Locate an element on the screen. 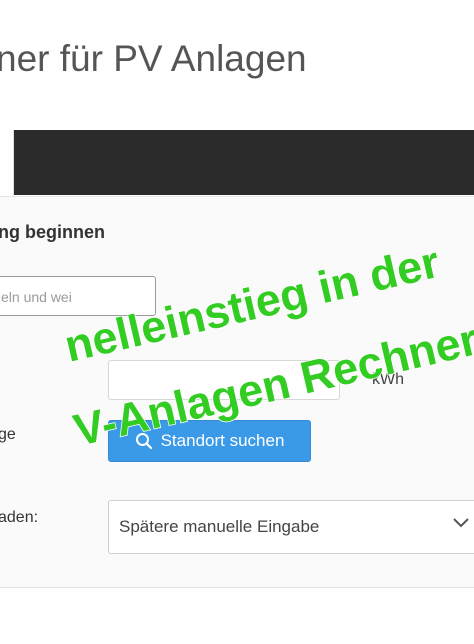 This screenshot has width=474, height=644. load-profile-select: Spätere manuelle Eingabe is located at coordinates (291, 527).